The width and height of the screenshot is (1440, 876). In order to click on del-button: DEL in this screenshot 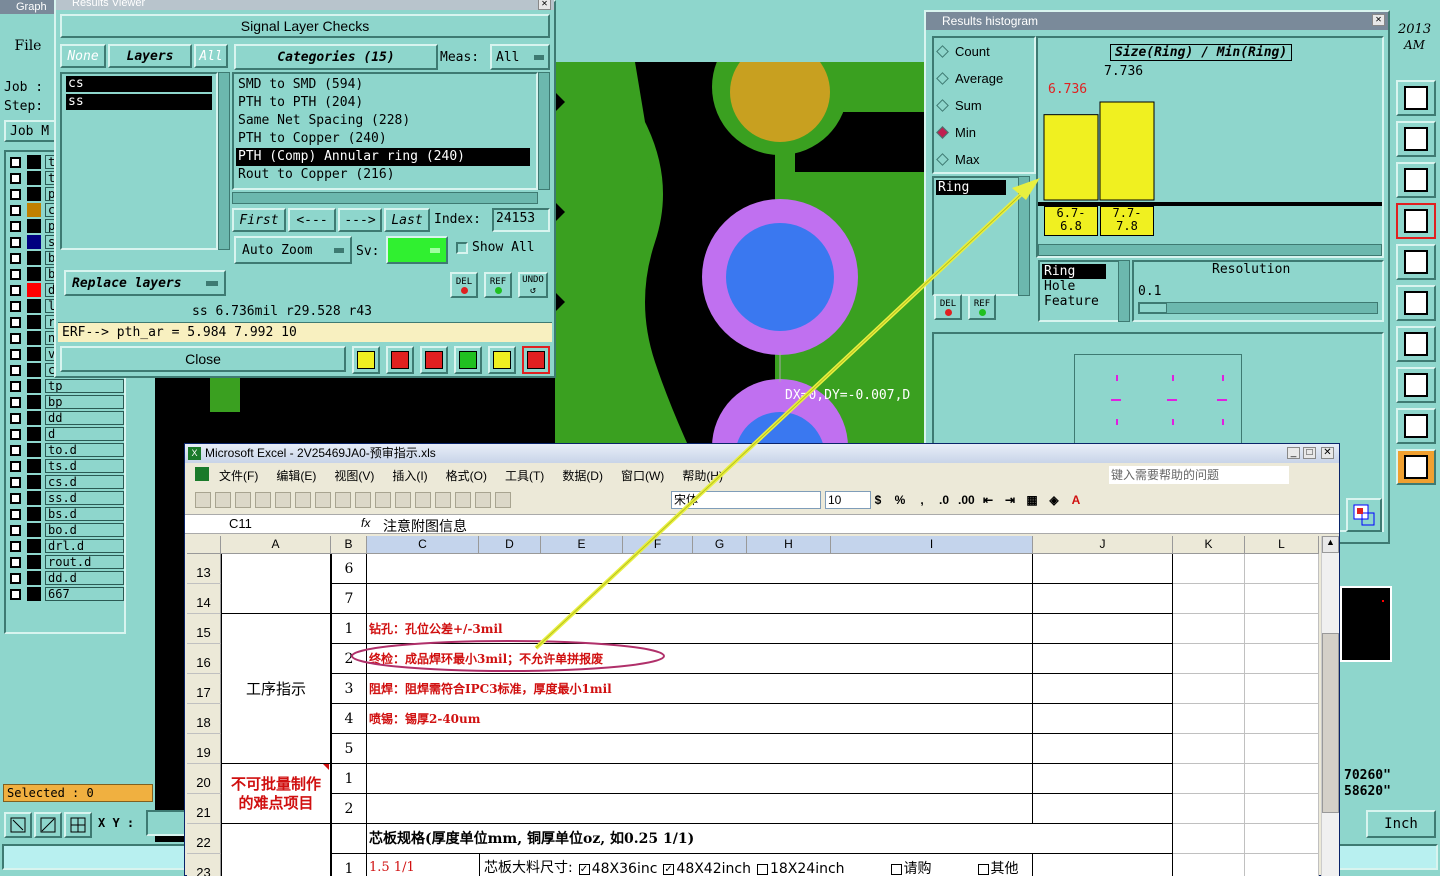, I will do `click(464, 285)`.